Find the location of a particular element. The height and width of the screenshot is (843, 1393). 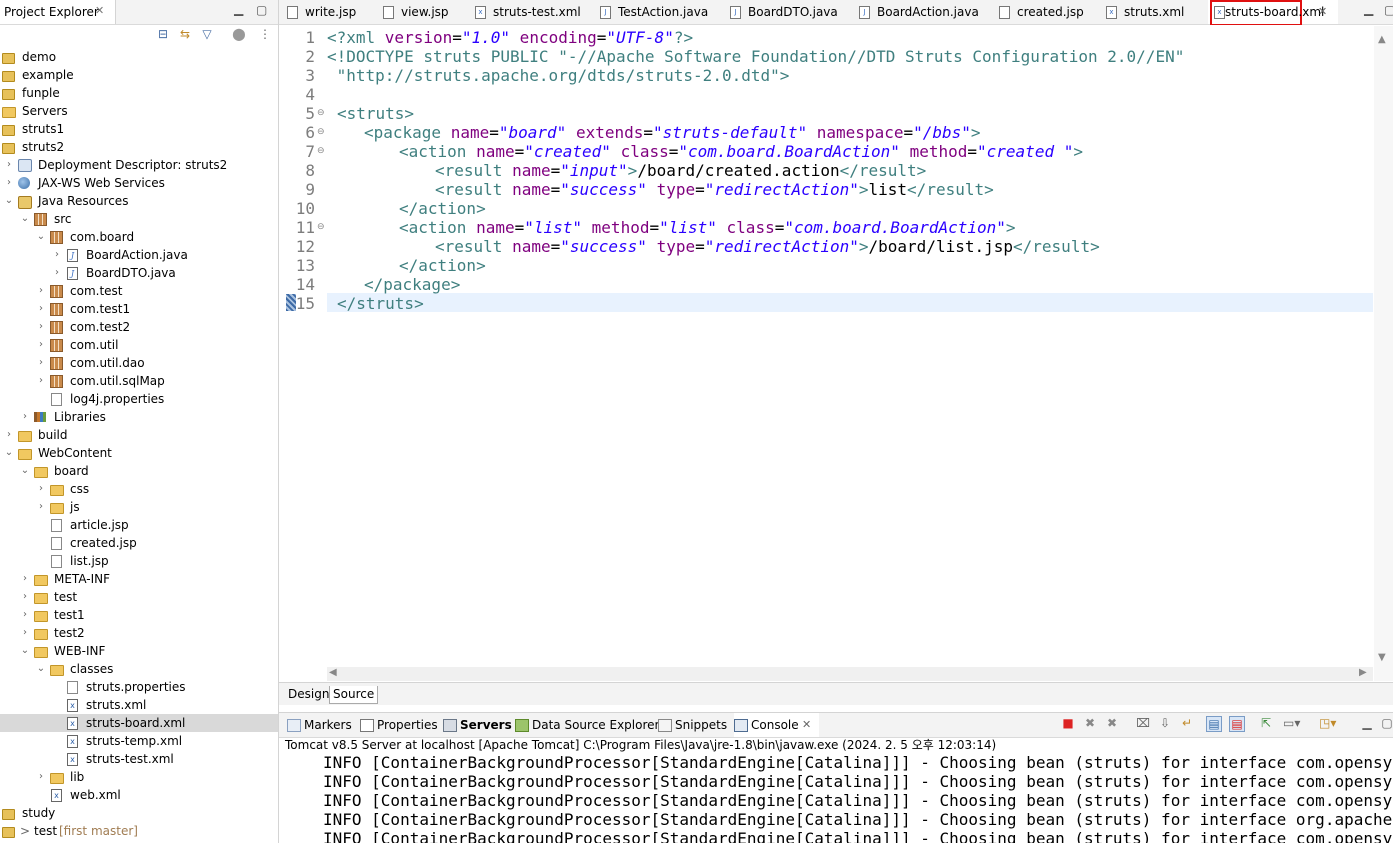

tree-item-web-xml: x web.xml is located at coordinates (139, 795).